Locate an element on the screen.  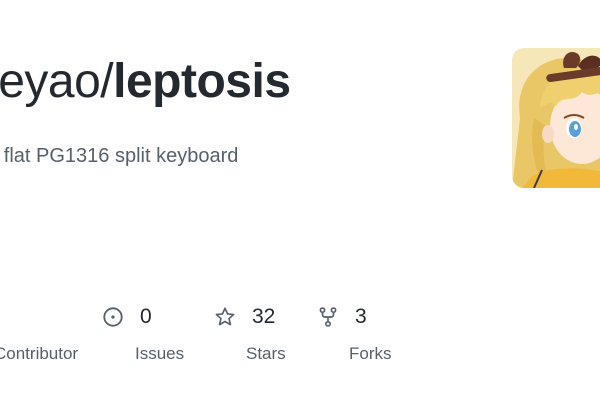
forks-label: Forks is located at coordinates (370, 353).